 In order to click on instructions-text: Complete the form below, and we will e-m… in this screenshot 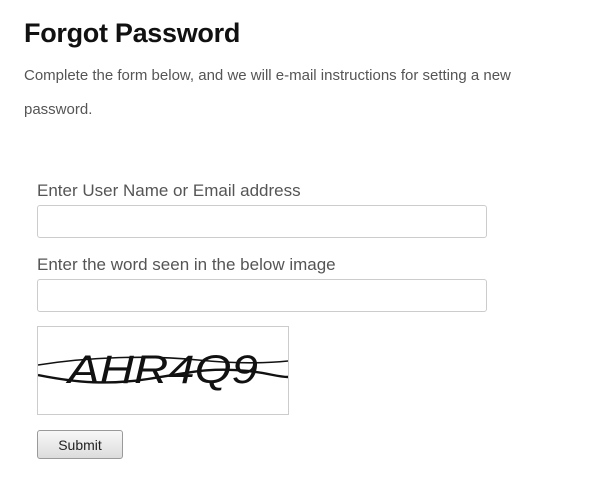, I will do `click(267, 92)`.